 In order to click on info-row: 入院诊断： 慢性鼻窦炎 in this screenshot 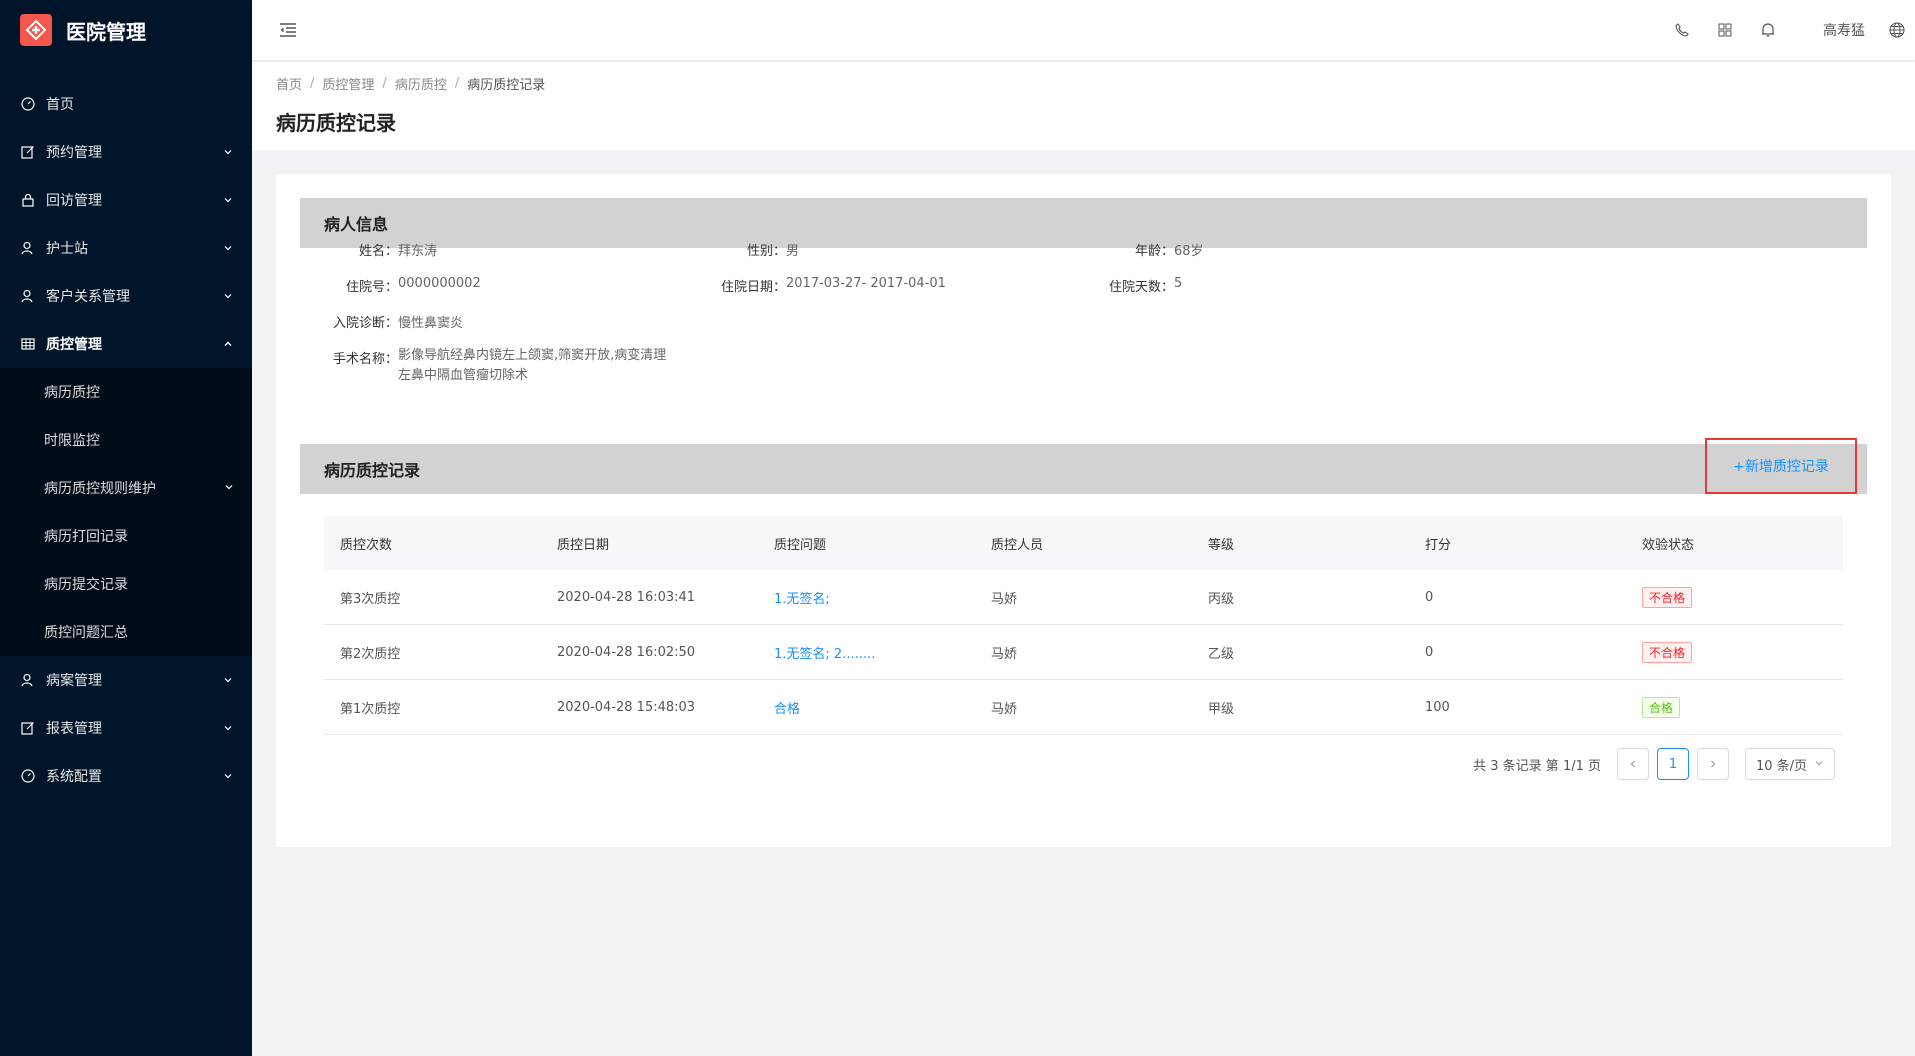, I will do `click(900, 330)`.